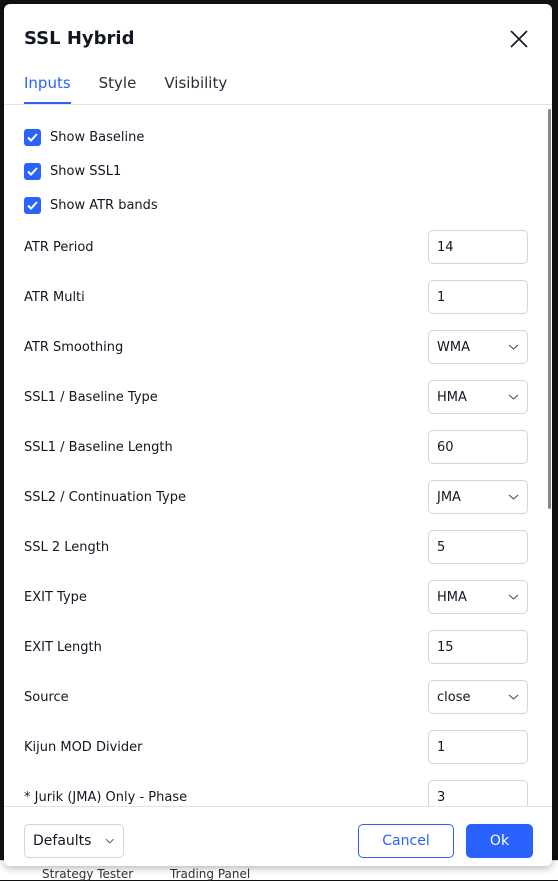  I want to click on number-input: 14, so click(478, 247).